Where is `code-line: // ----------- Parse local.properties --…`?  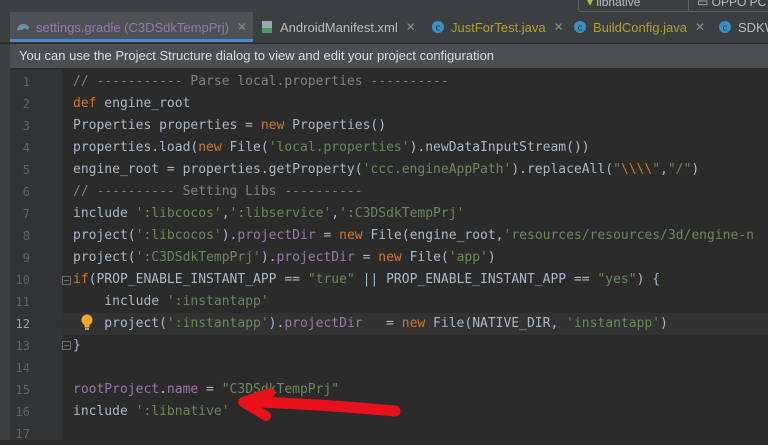
code-line: // ----------- Parse local.properties --… is located at coordinates (261, 82).